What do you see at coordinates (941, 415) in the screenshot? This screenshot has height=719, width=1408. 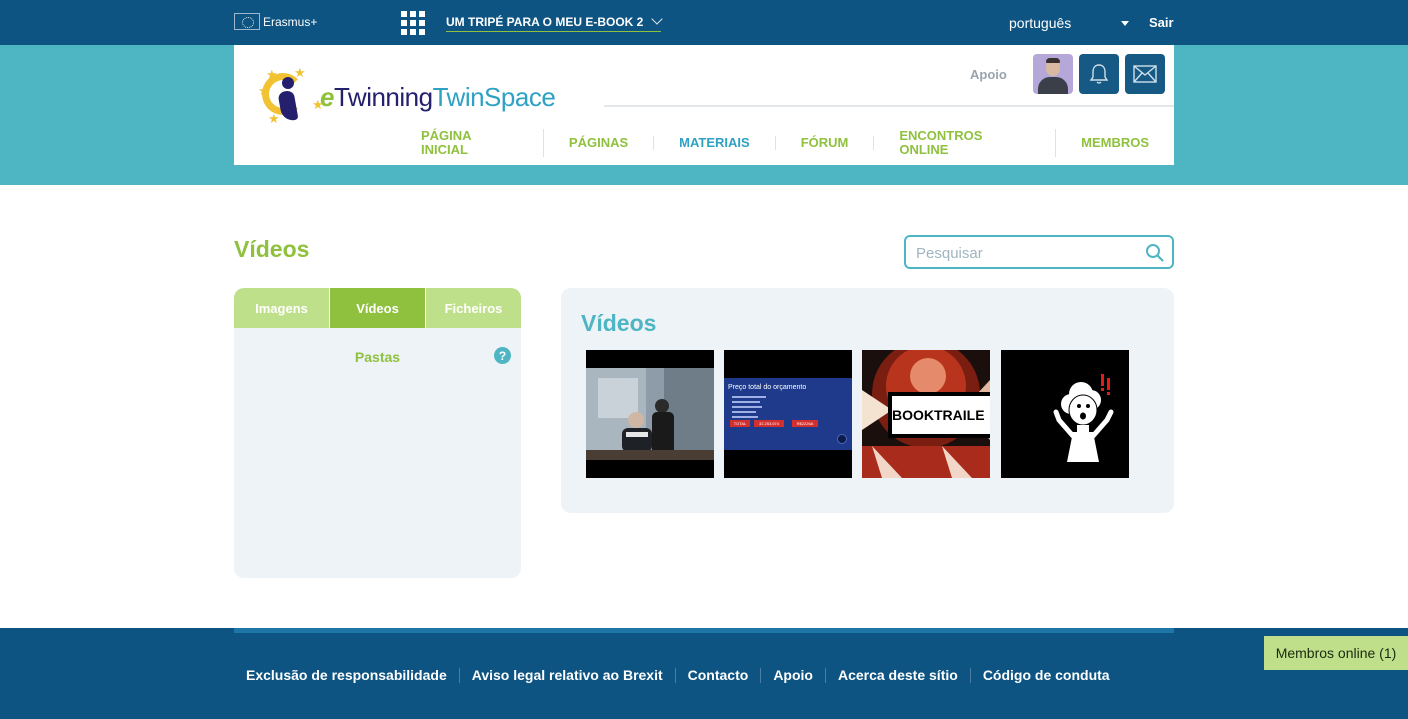 I see `booktrailer-title: BOOKTRAILE` at bounding box center [941, 415].